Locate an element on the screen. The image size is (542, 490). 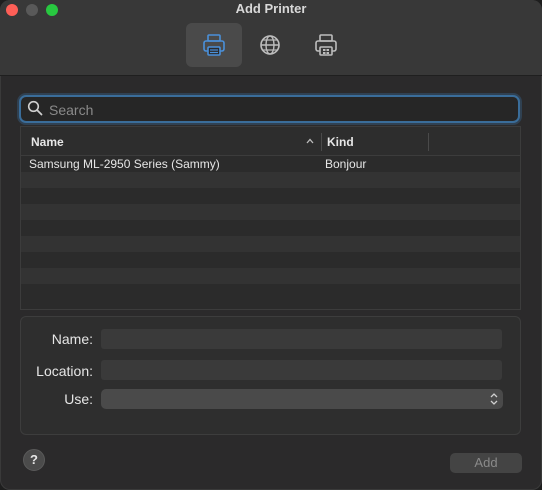
tab-ip-printer is located at coordinates (270, 45).